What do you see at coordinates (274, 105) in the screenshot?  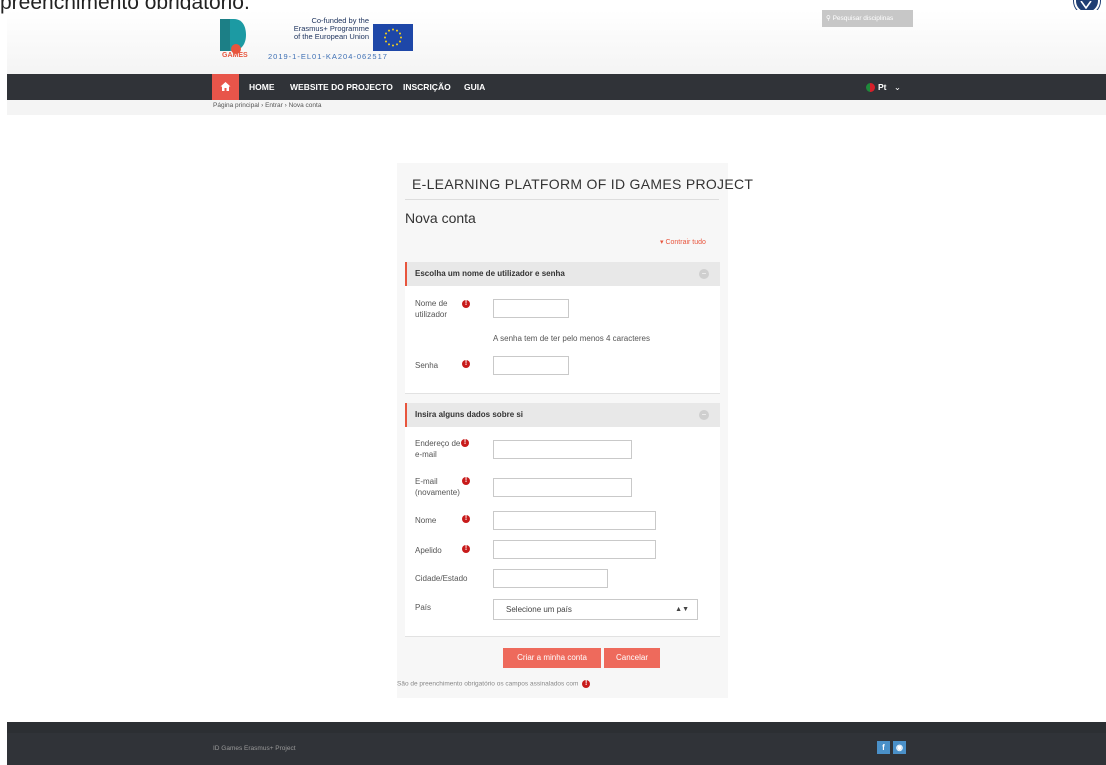 I see `breadcrumb-login: Entrar` at bounding box center [274, 105].